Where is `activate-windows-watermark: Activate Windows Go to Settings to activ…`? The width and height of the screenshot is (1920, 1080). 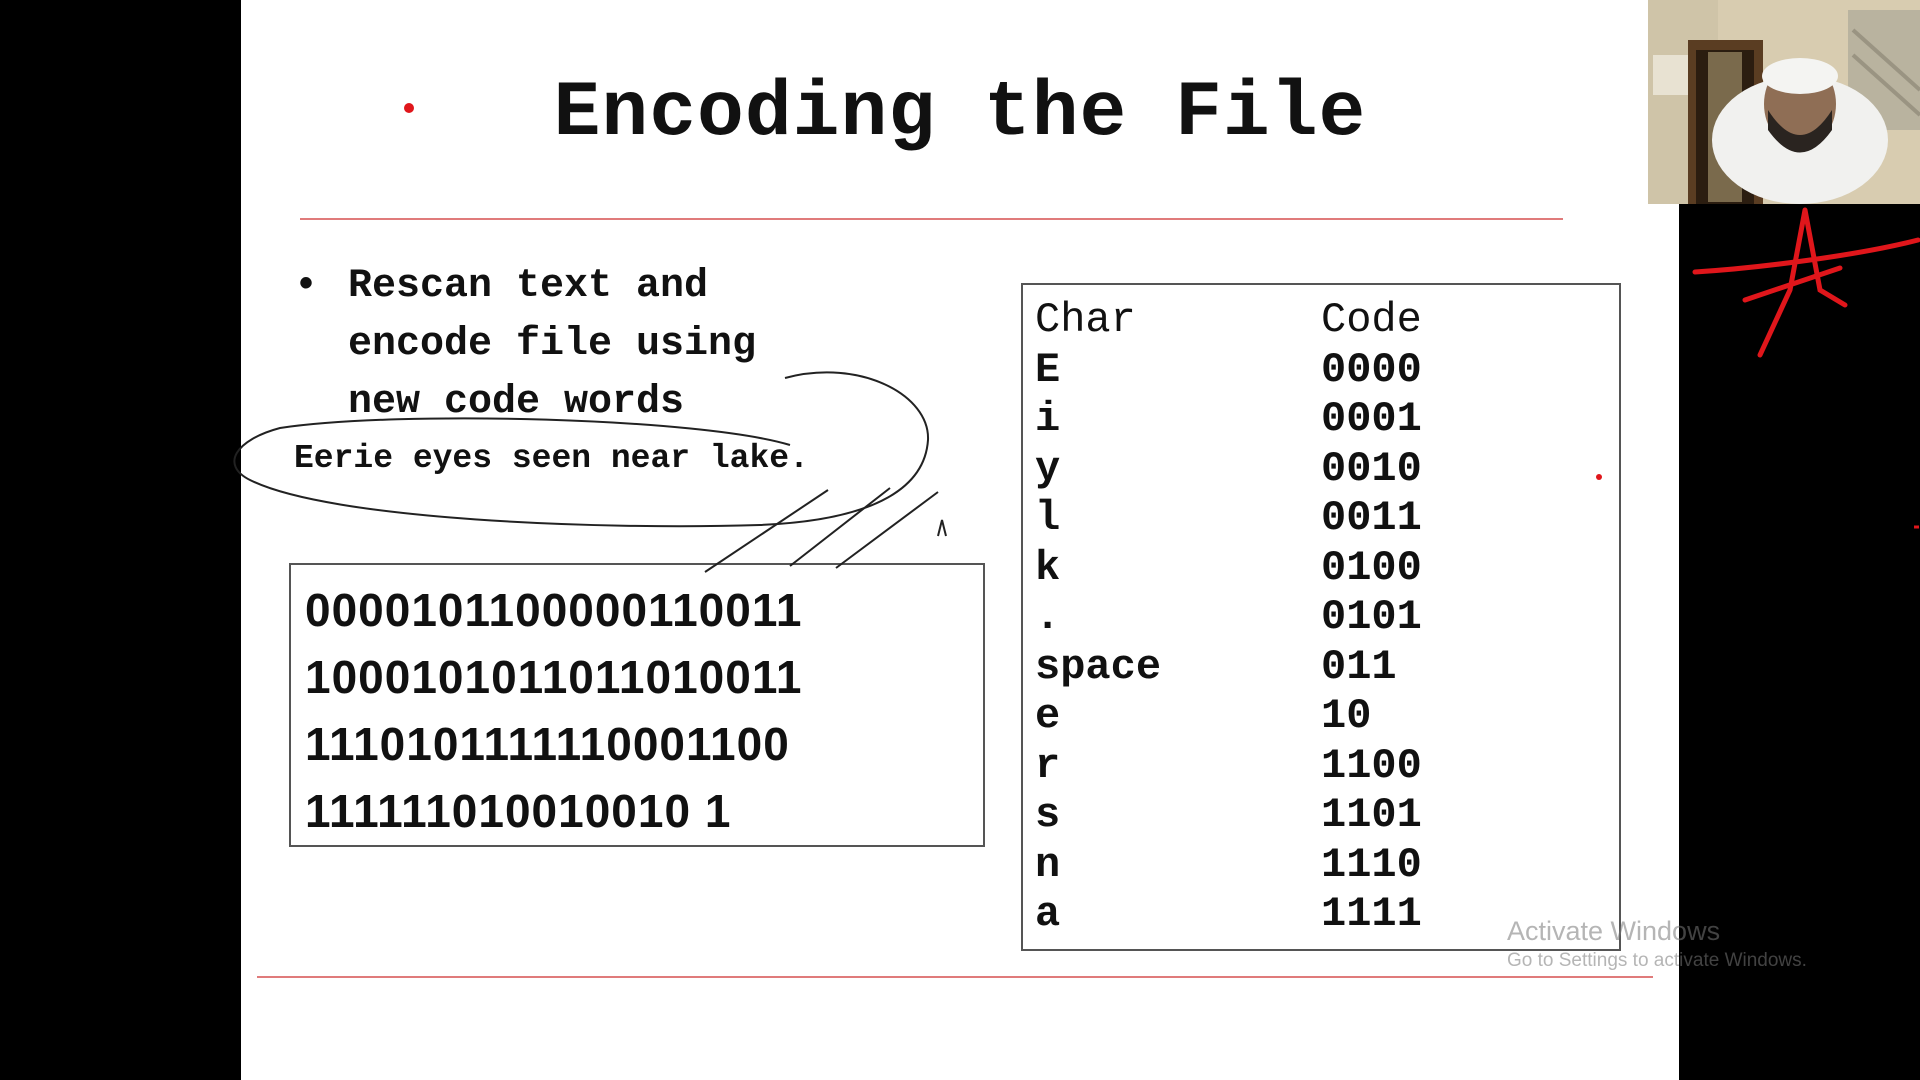
activate-windows-watermark: Activate Windows Go to Settings to activ… is located at coordinates (1657, 944).